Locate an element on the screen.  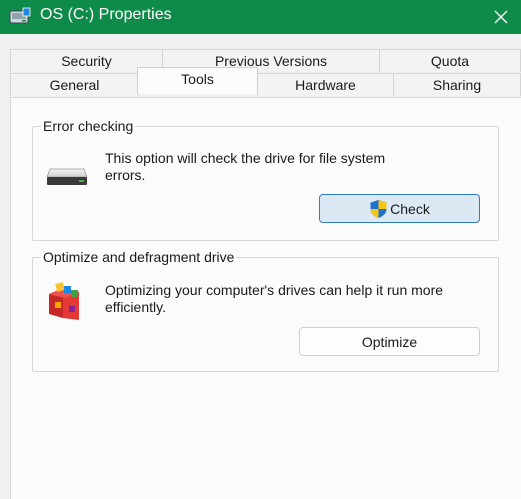
drive-properties-icon is located at coordinates (20, 15).